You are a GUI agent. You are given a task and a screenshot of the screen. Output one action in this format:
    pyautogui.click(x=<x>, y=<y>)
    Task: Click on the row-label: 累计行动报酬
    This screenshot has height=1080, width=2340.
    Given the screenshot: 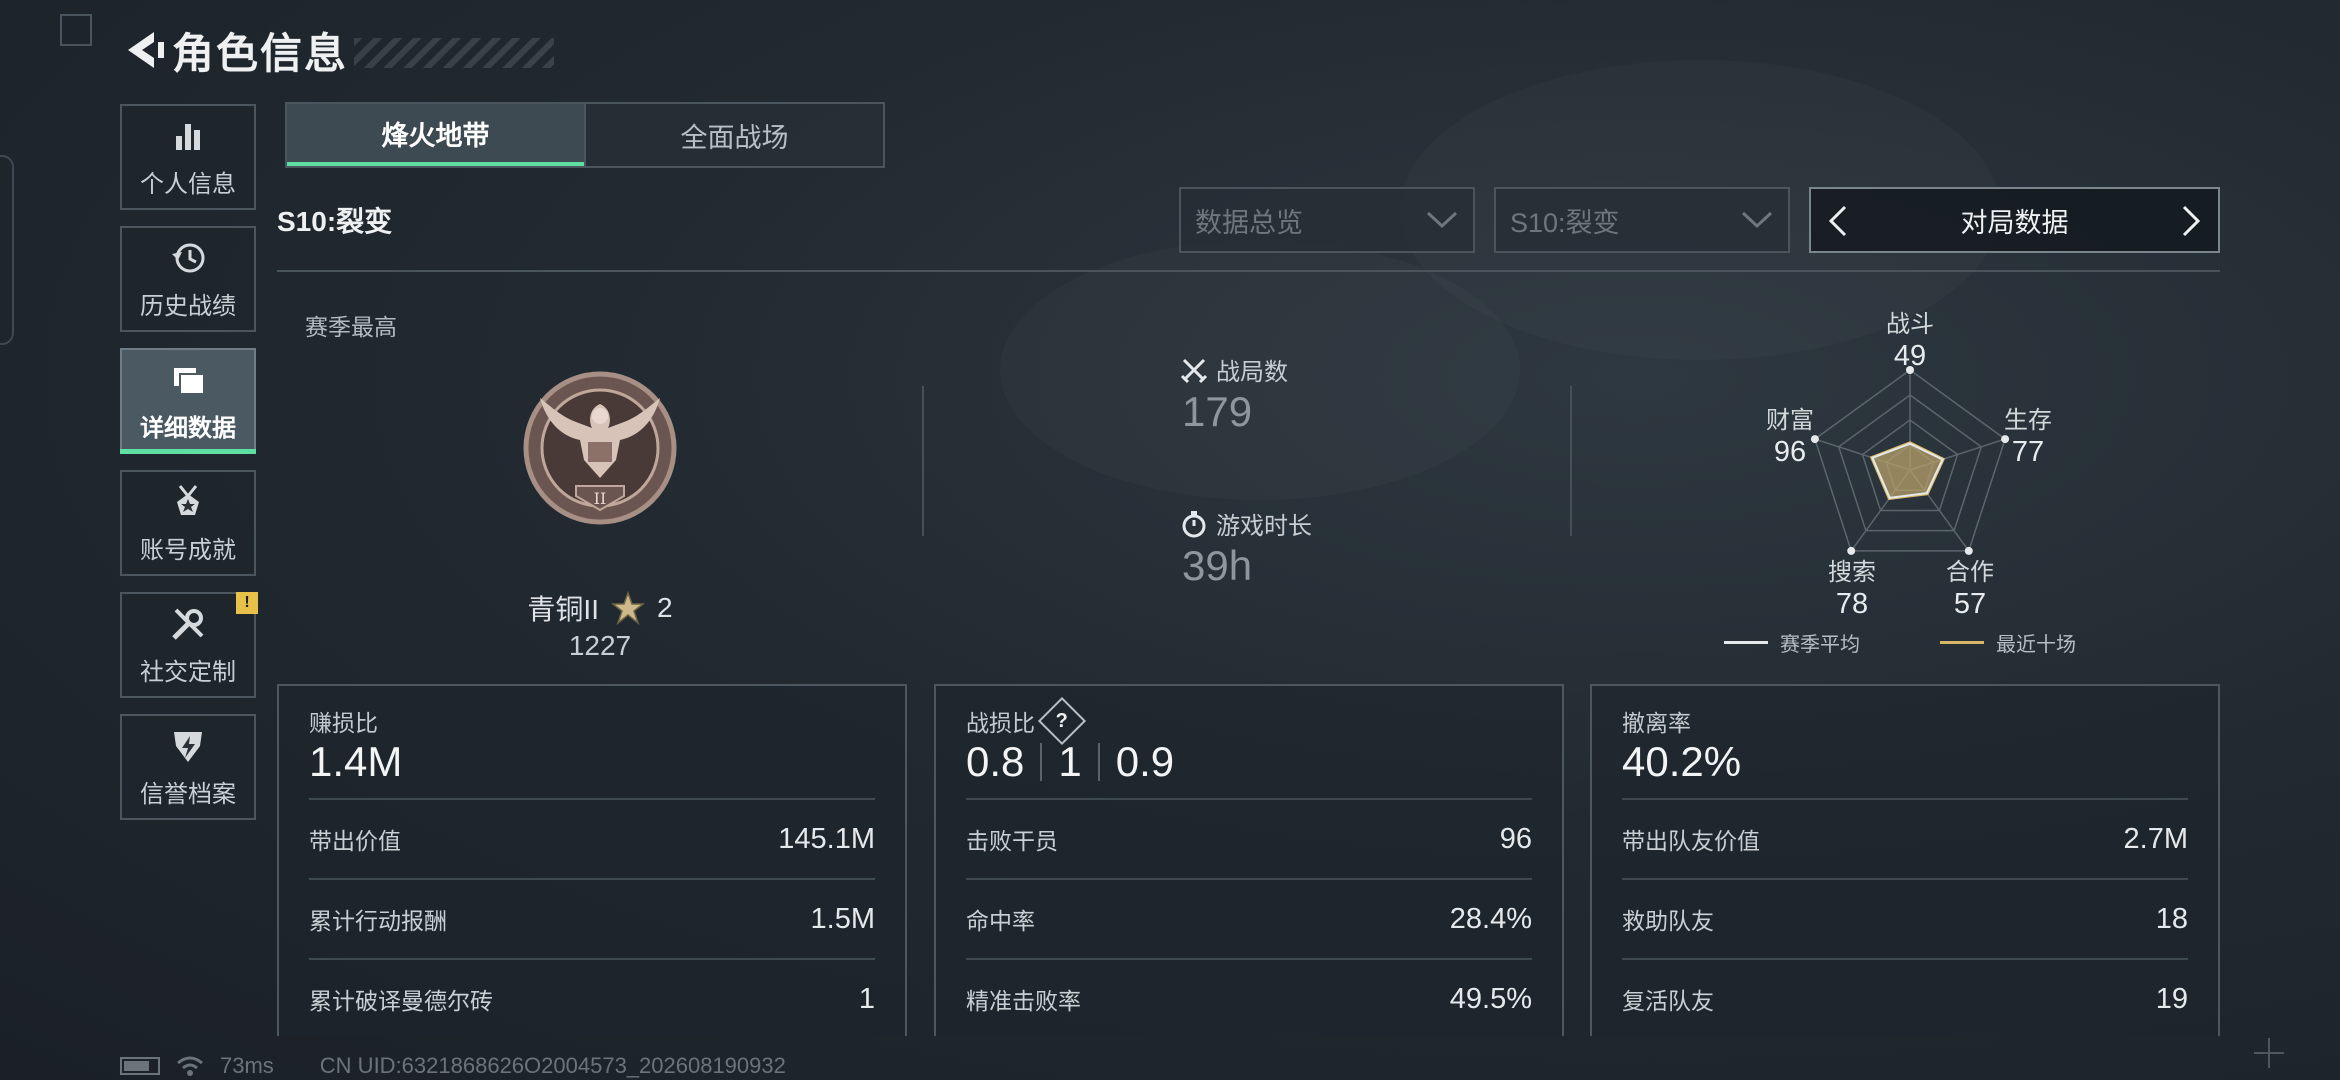 What is the action you would take?
    pyautogui.click(x=378, y=921)
    